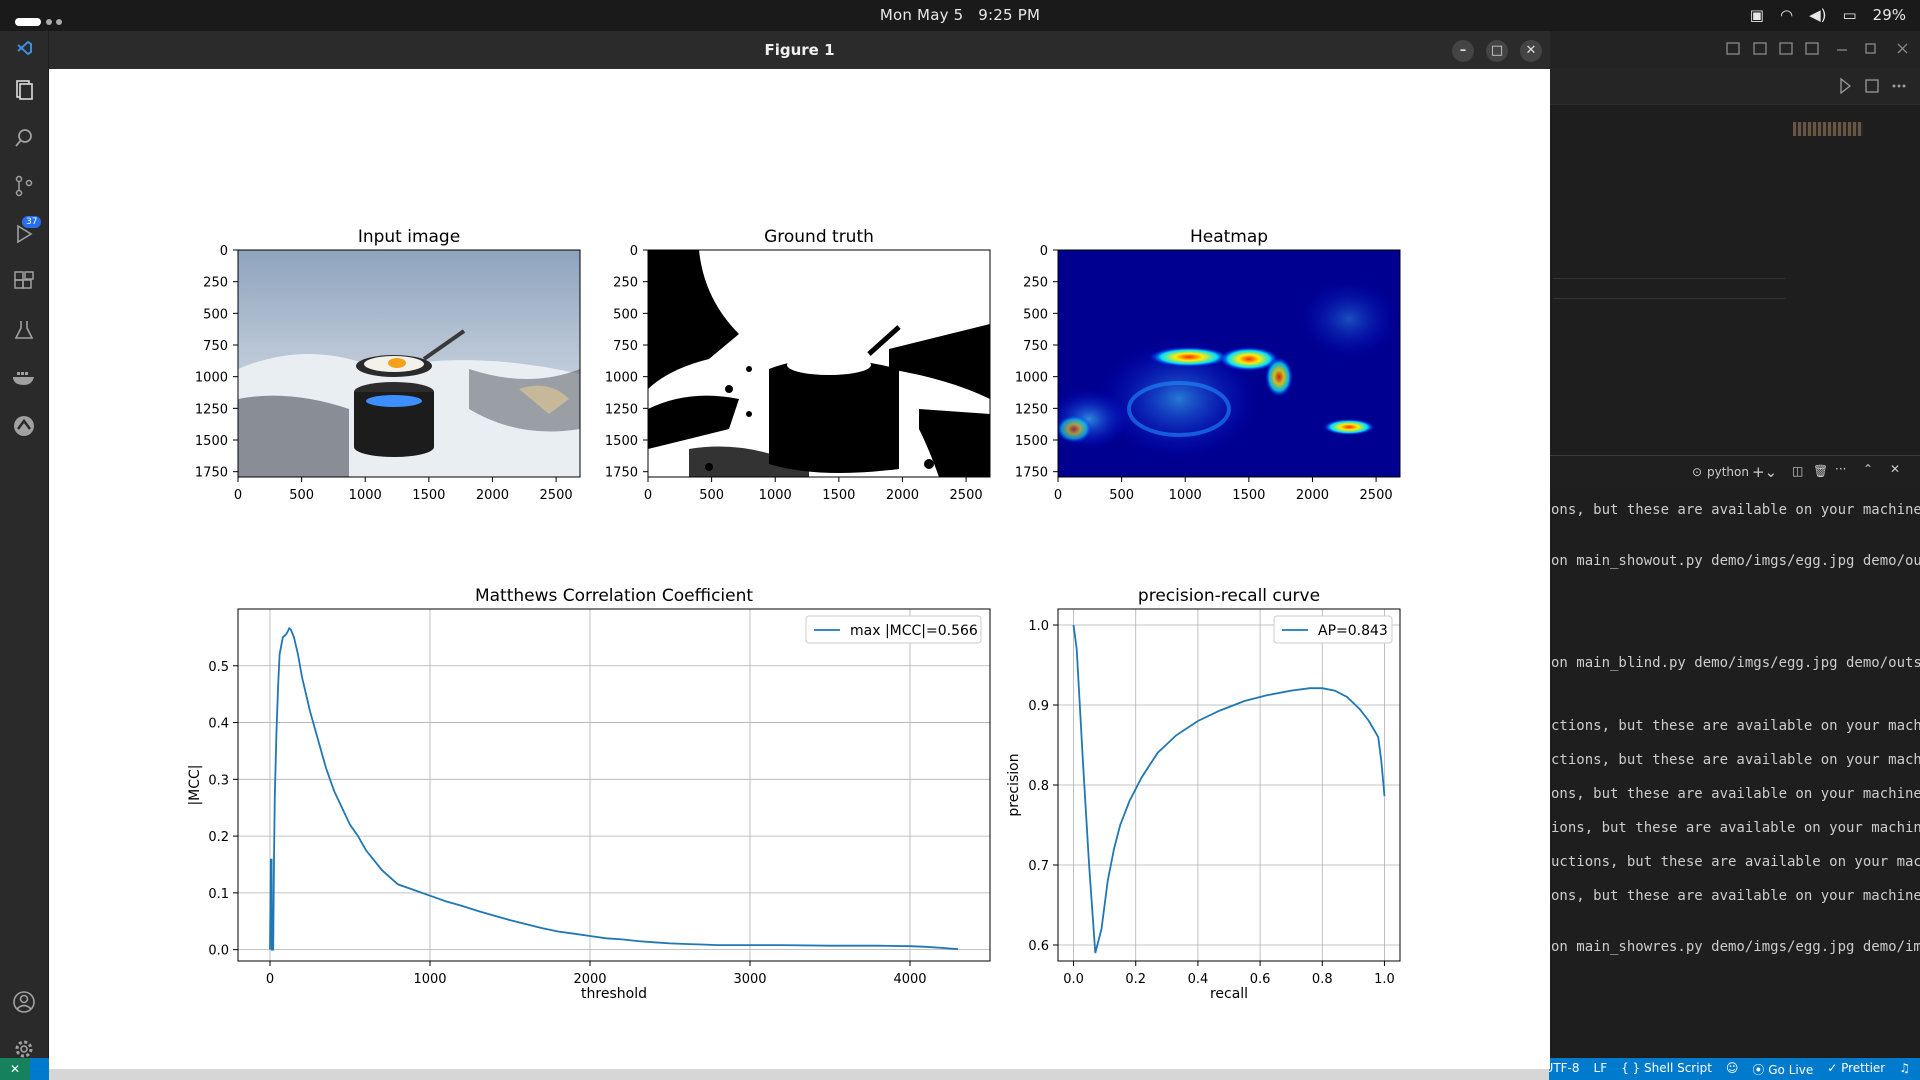 Image resolution: width=1920 pixels, height=1080 pixels. Describe the element at coordinates (1732, 1069) in the screenshot. I see `copilot-icon: ☺` at that location.